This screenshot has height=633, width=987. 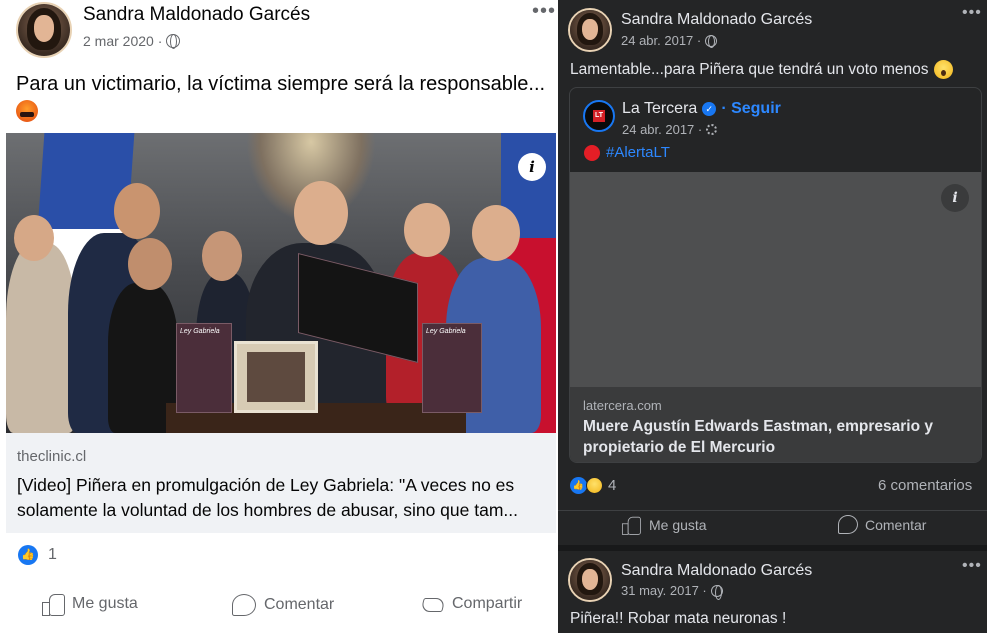 What do you see at coordinates (27, 110) in the screenshot?
I see `censored-angry-emoji-icon` at bounding box center [27, 110].